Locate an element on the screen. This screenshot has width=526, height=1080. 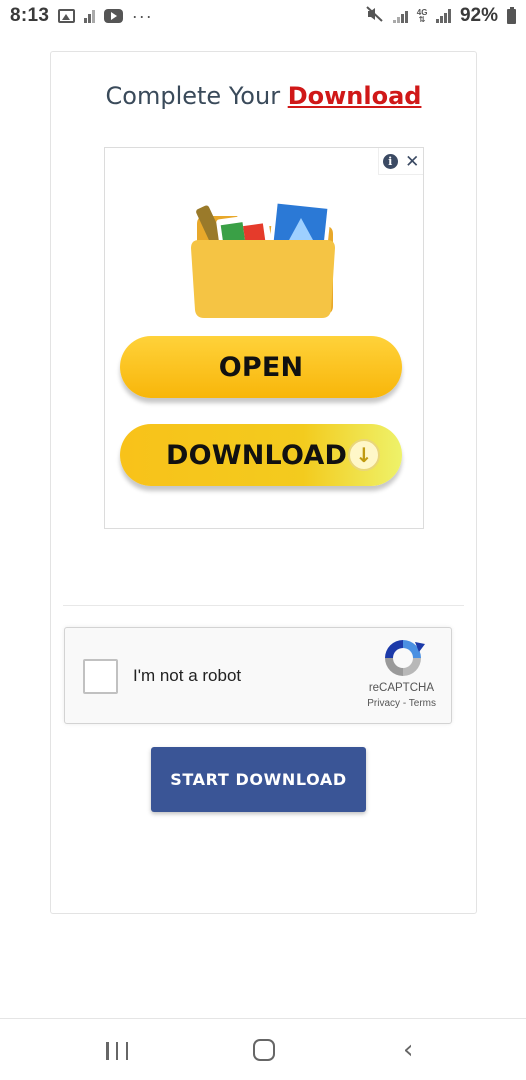
clock: 8:13 is located at coordinates (30, 15).